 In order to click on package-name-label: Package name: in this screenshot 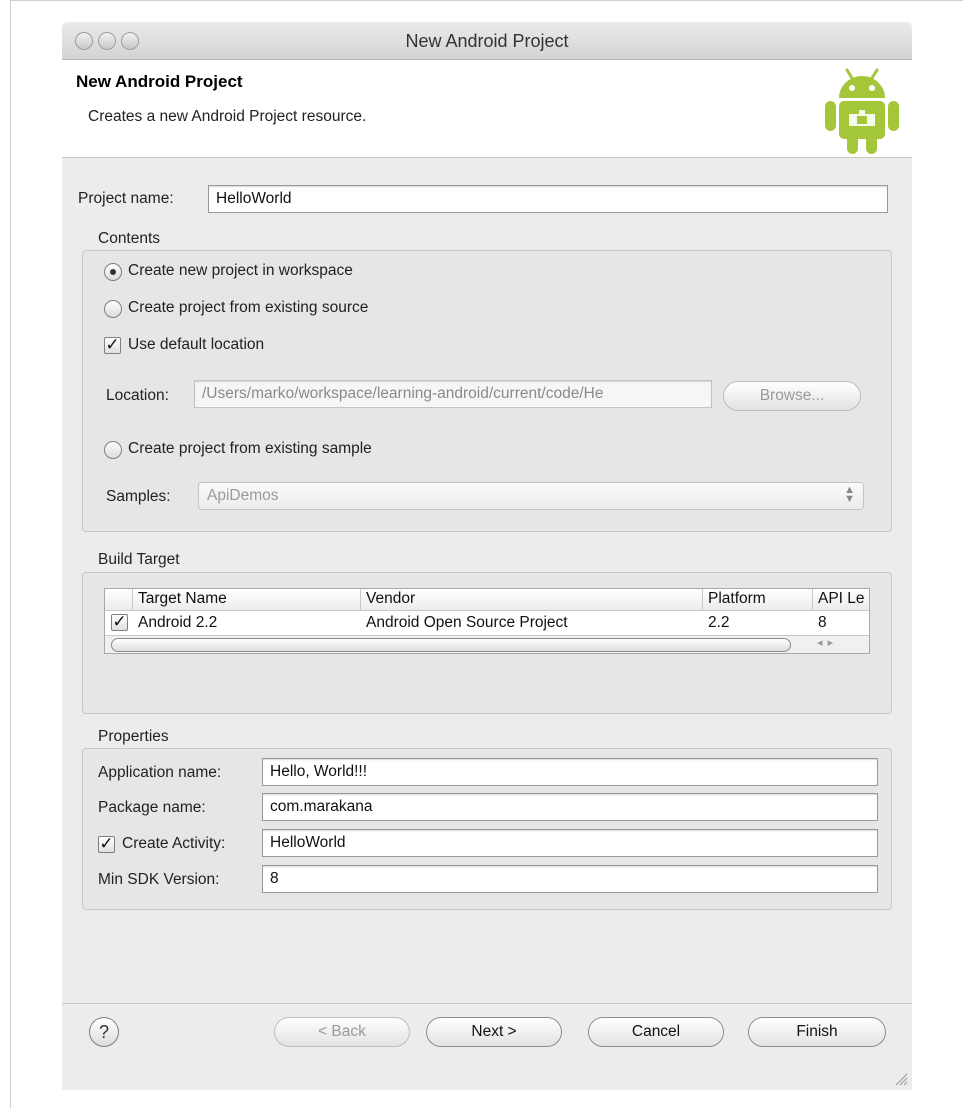, I will do `click(152, 807)`.